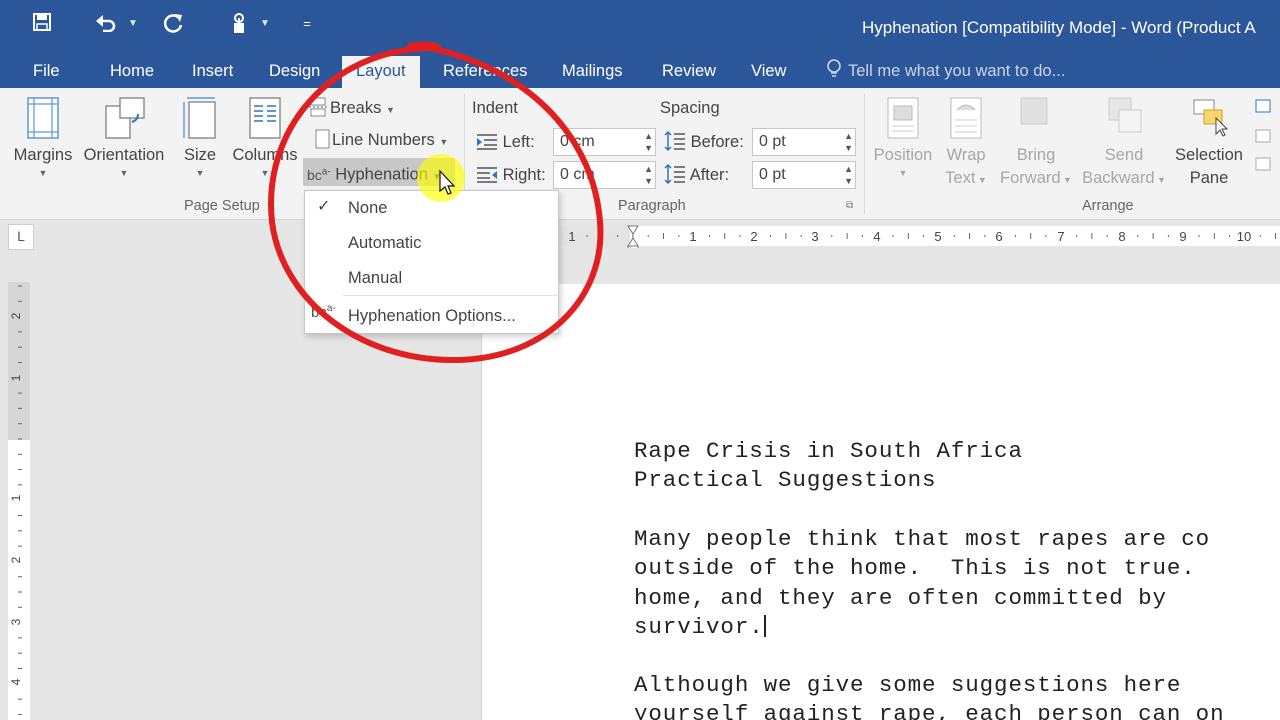 The height and width of the screenshot is (720, 1280). Describe the element at coordinates (294, 73) in the screenshot. I see `tab-design: Design` at that location.